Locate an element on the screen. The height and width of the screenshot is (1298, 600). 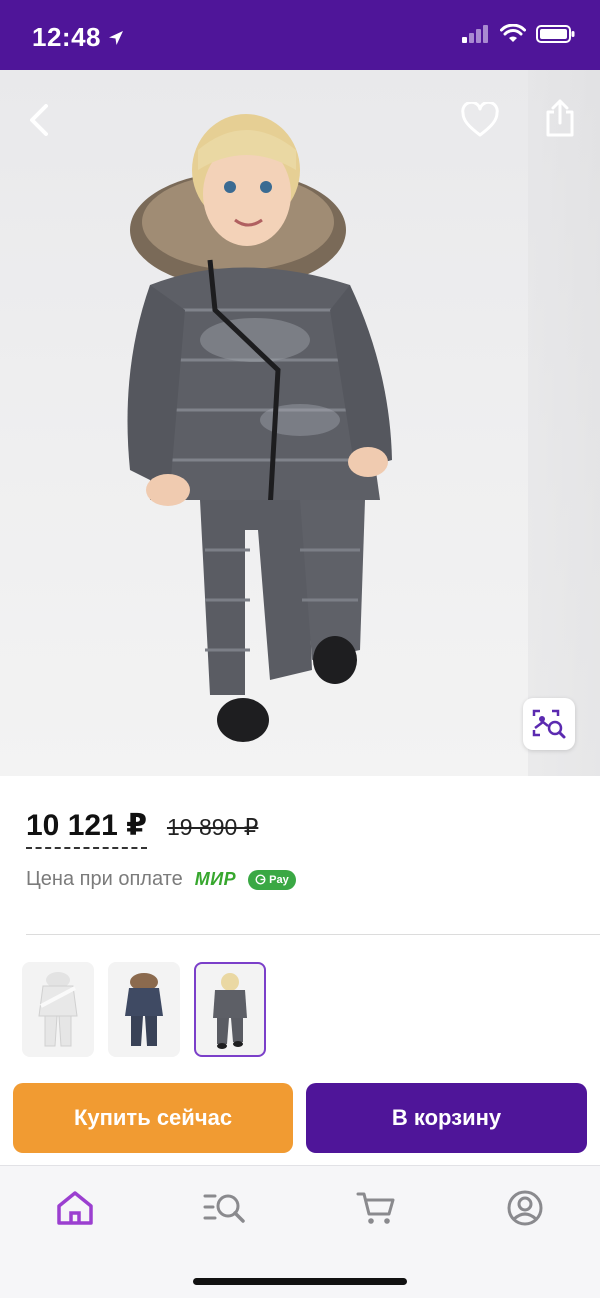
favorite-button is located at coordinates (480, 120).